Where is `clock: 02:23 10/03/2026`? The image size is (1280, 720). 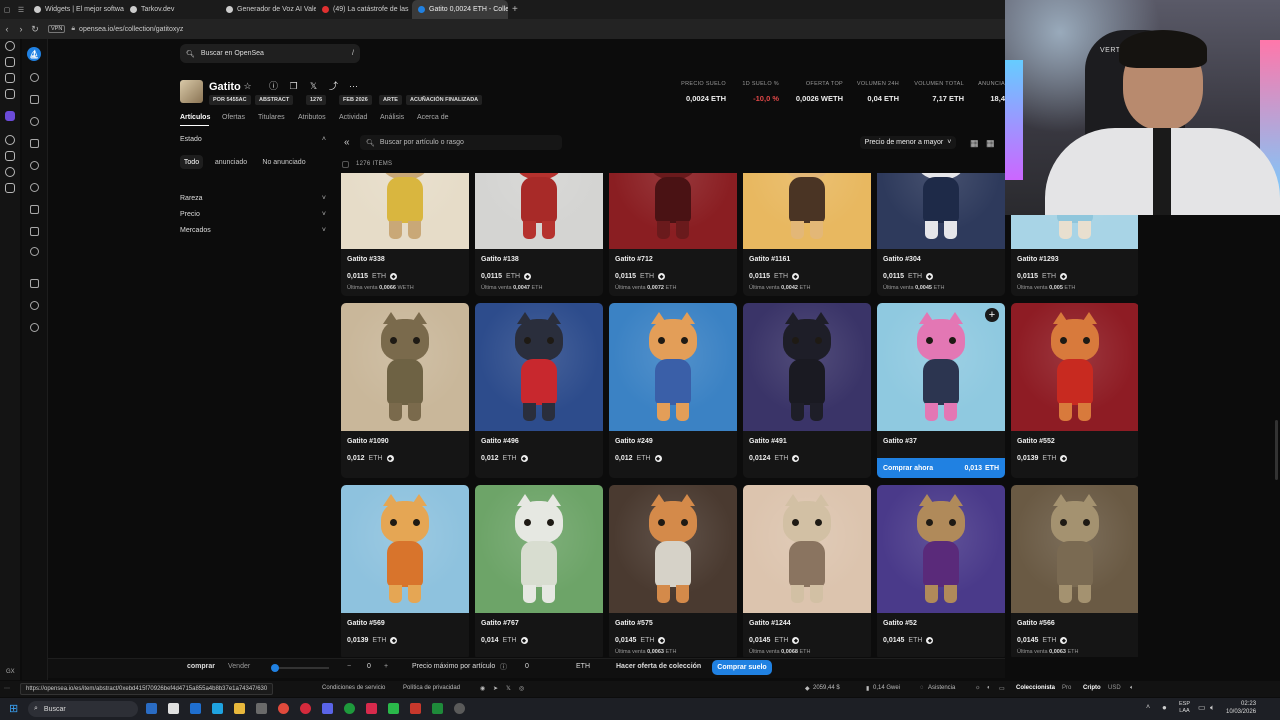
clock: 02:23 10/03/2026 is located at coordinates (1241, 708).